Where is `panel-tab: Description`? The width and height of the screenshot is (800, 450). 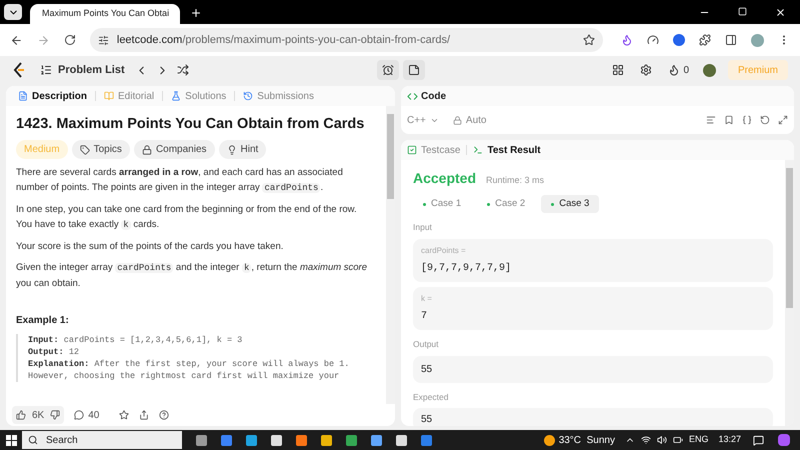 panel-tab: Description is located at coordinates (53, 96).